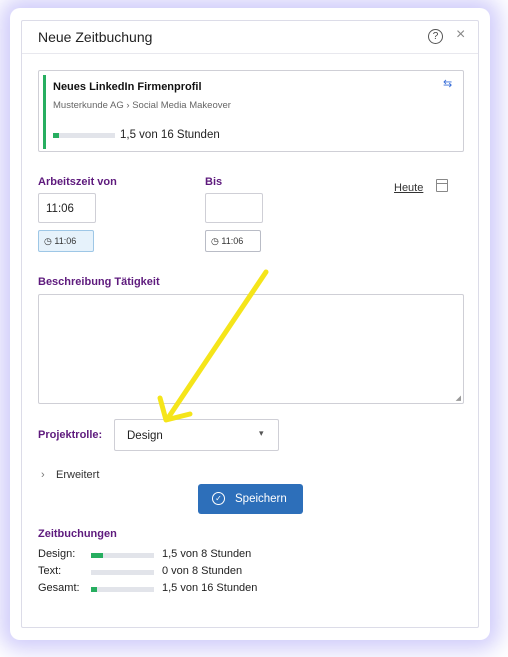 Image resolution: width=508 pixels, height=657 pixels. What do you see at coordinates (44, 112) in the screenshot?
I see `project-accent-bar` at bounding box center [44, 112].